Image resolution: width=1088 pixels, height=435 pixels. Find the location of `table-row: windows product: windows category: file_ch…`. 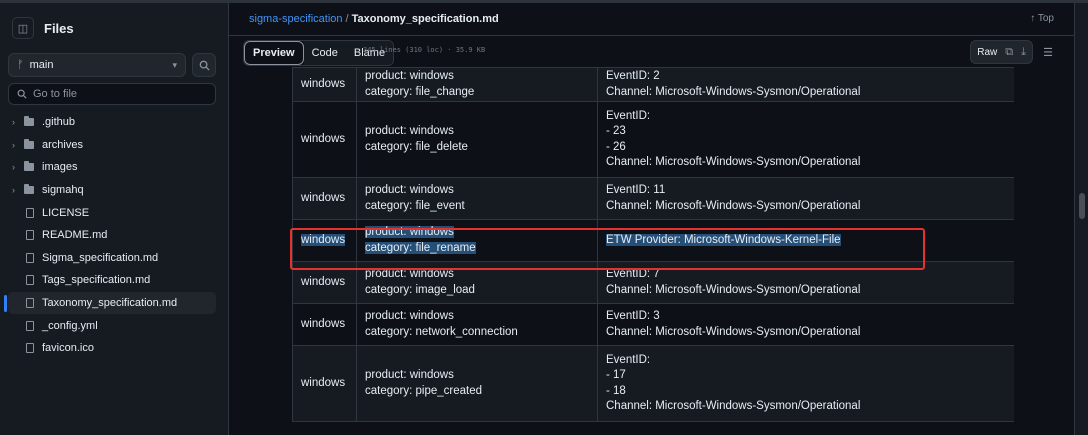

table-row: windows product: windows category: file_ch… is located at coordinates (653, 84).